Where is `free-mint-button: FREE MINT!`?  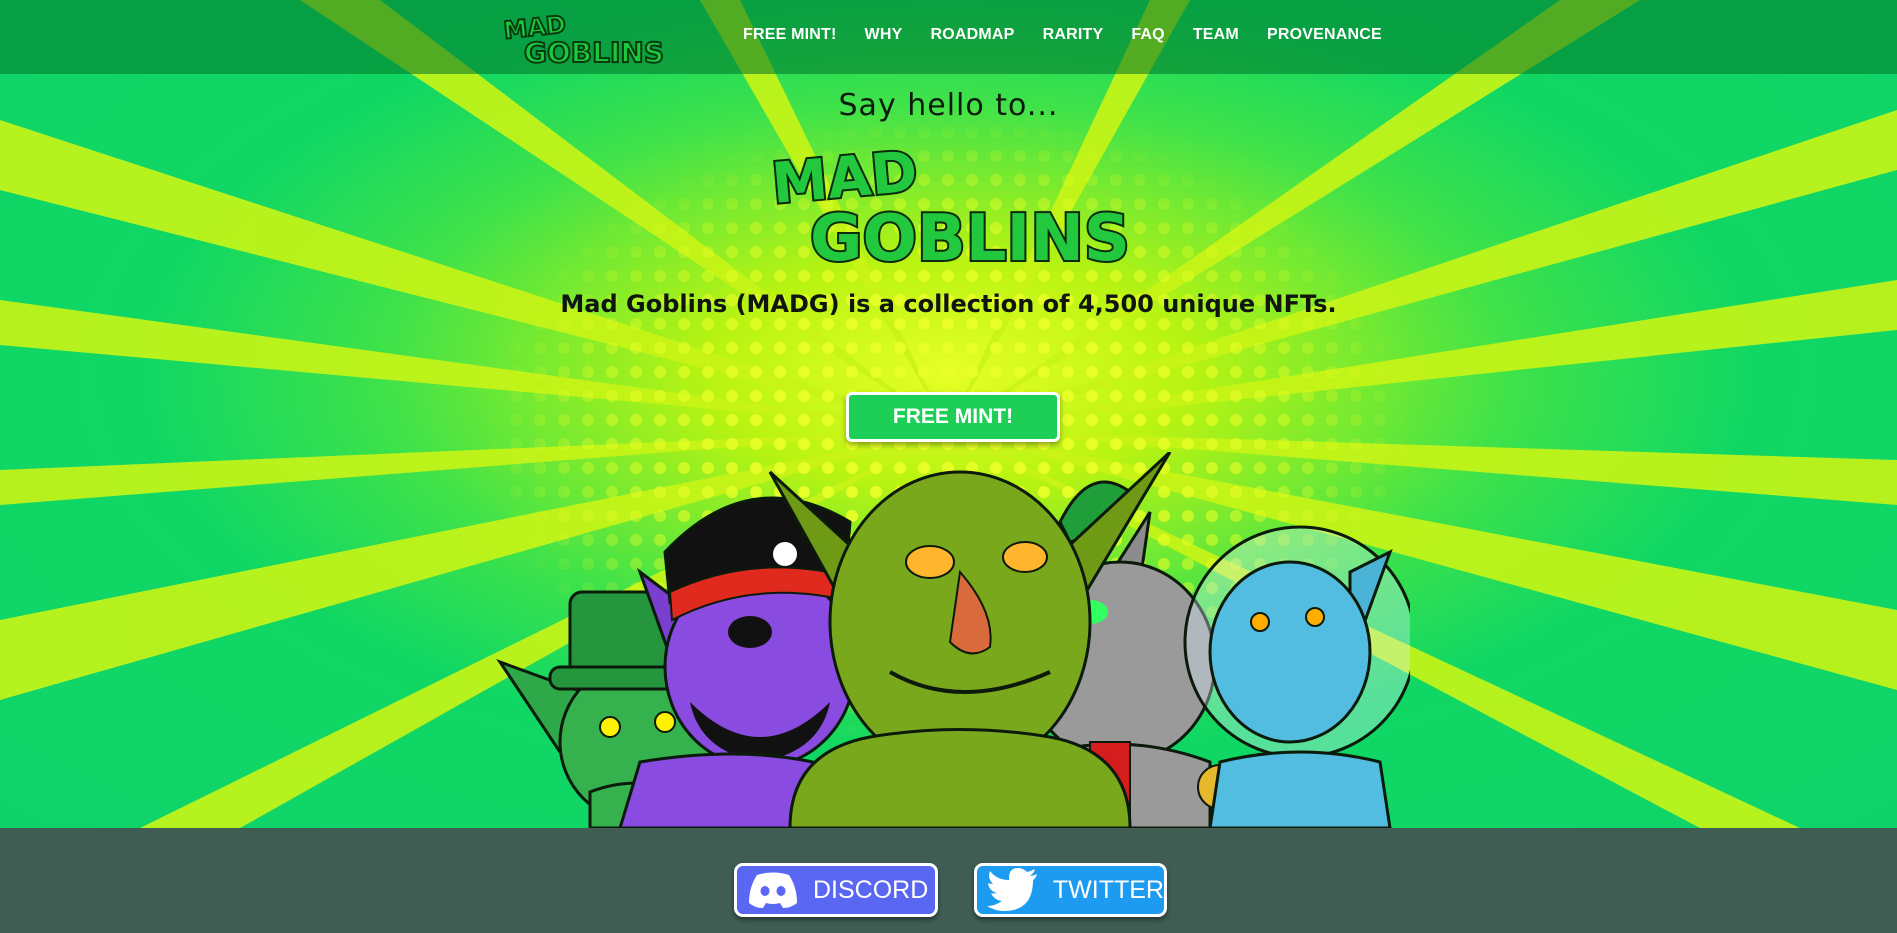
free-mint-button: FREE MINT! is located at coordinates (953, 417).